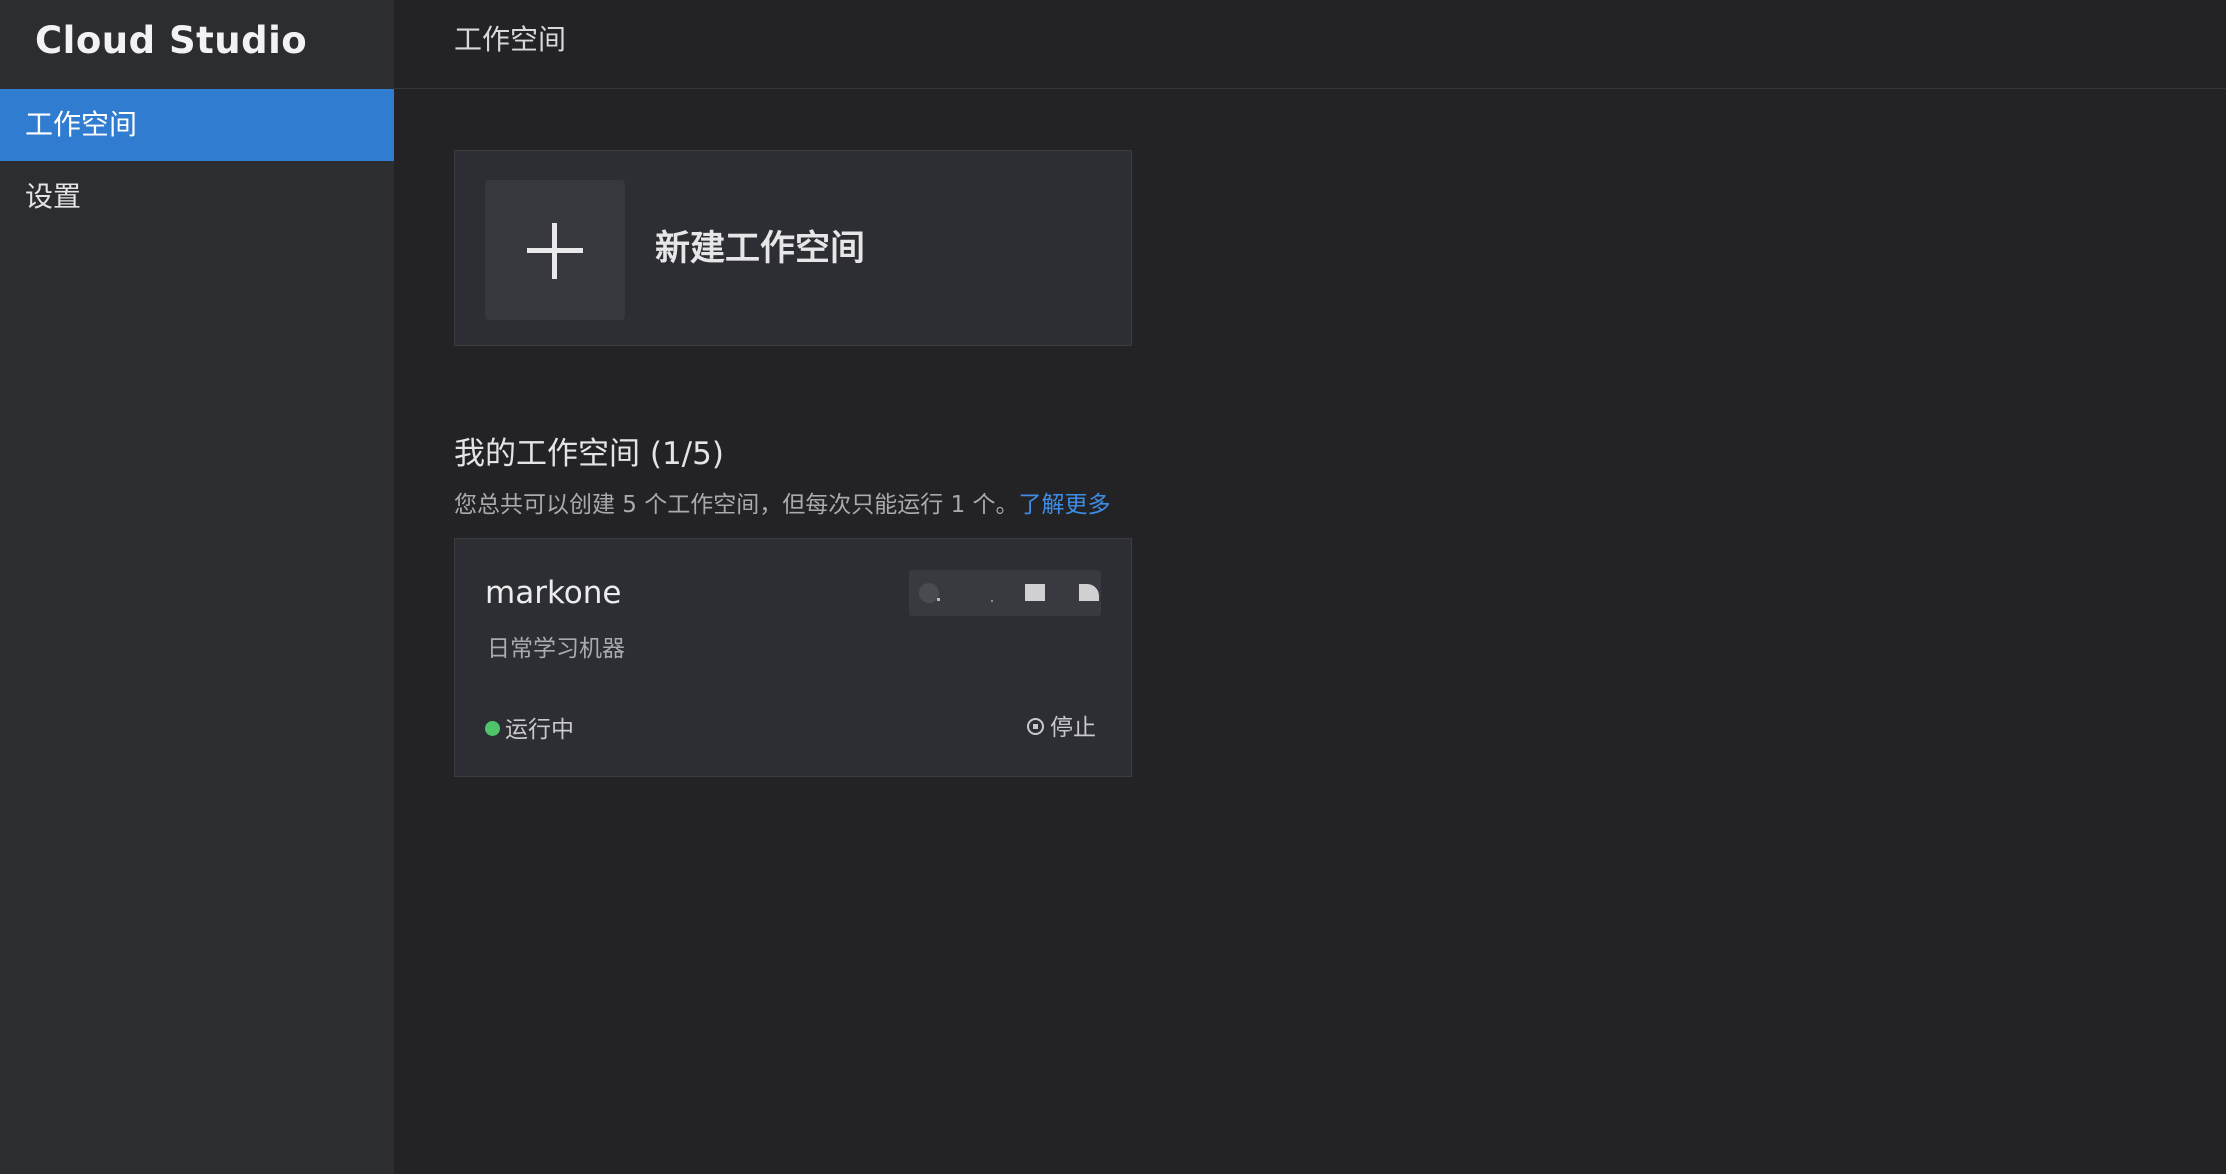 This screenshot has height=1174, width=2226. I want to click on running-dot-icon, so click(492, 728).